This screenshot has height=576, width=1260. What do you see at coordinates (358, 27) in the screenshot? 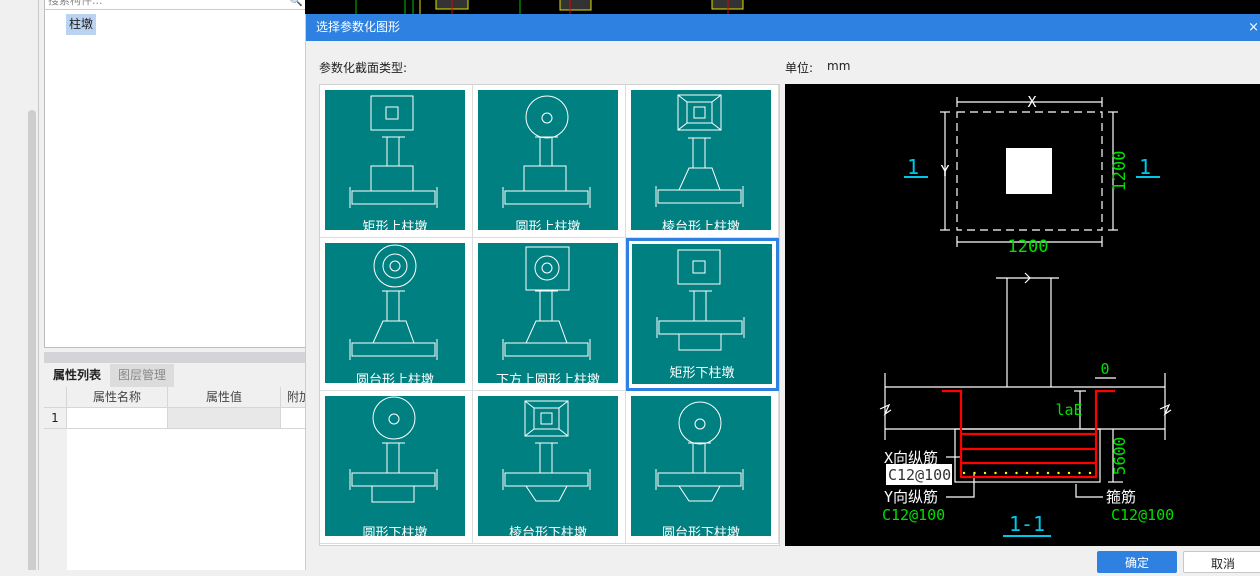
I see `dialog-title: 选择参数化图形` at bounding box center [358, 27].